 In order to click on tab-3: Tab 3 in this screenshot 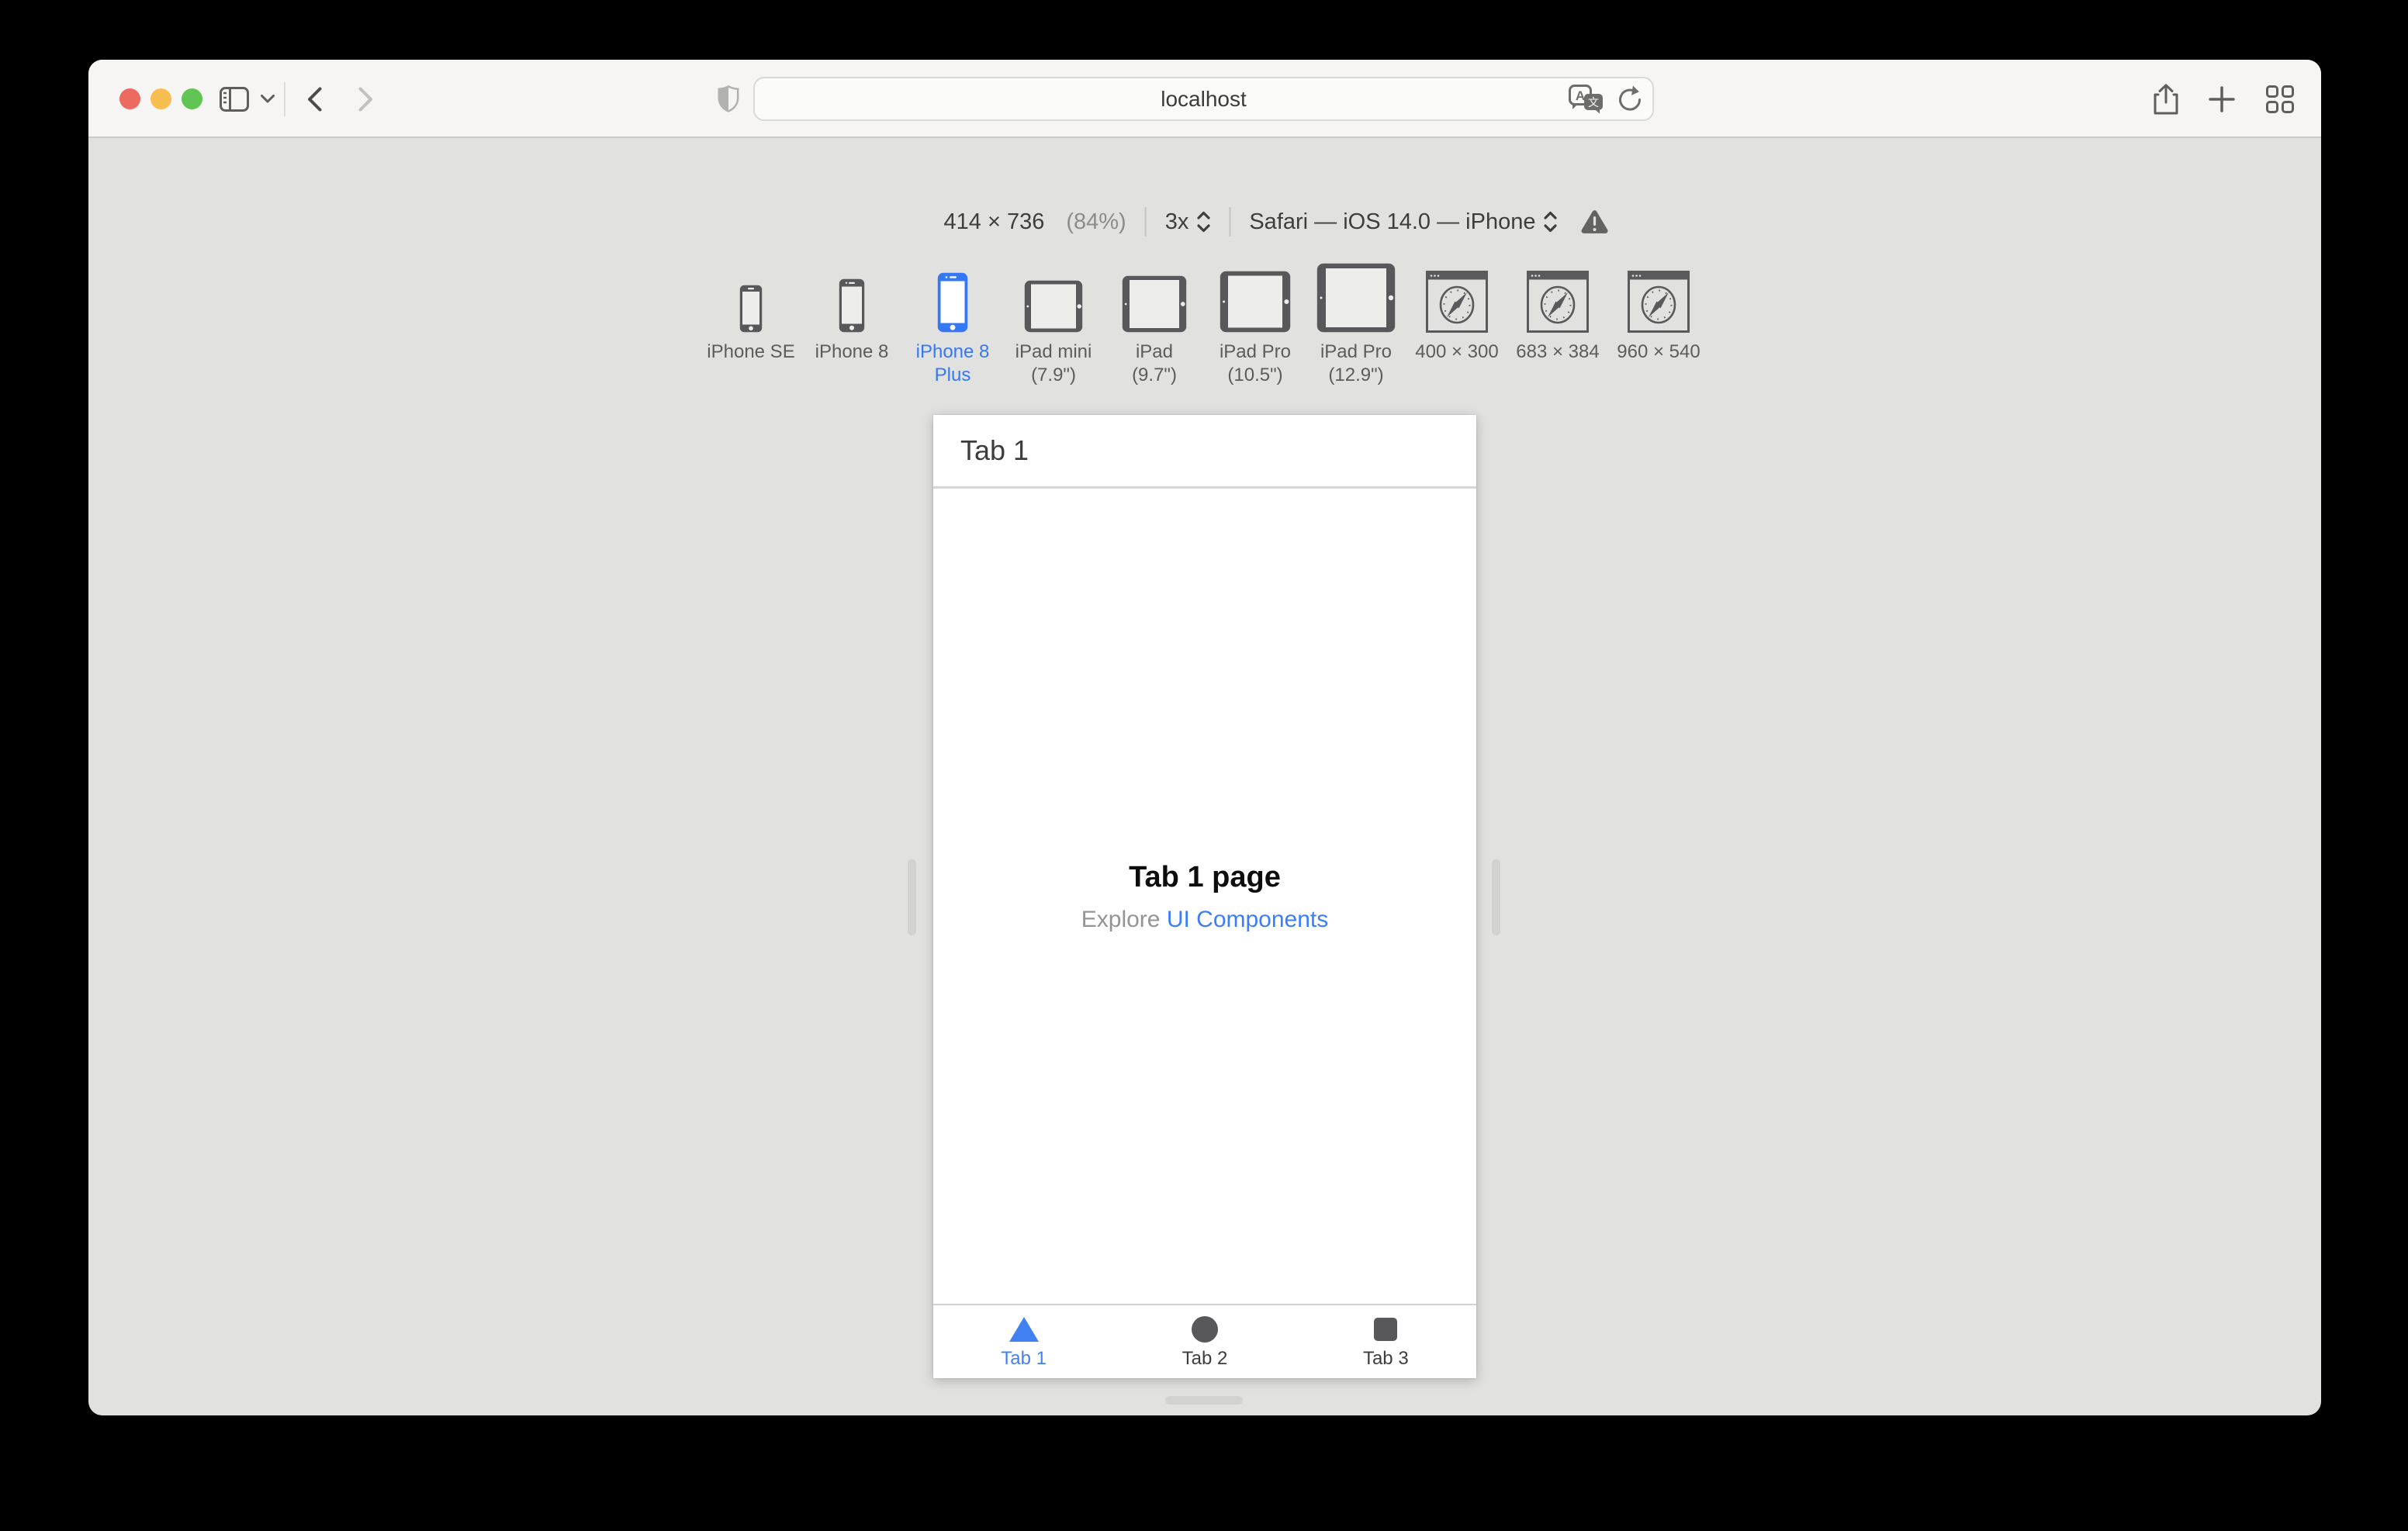, I will do `click(1386, 1341)`.